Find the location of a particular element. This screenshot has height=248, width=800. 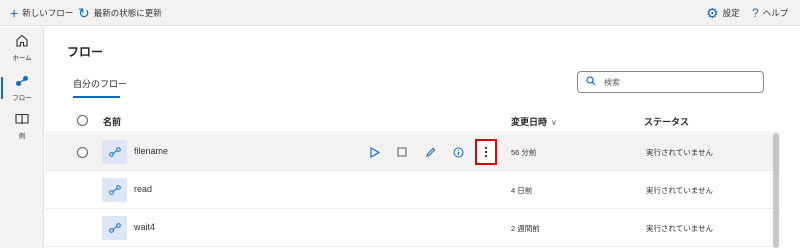

nav-label-examples: 例 is located at coordinates (22, 136).